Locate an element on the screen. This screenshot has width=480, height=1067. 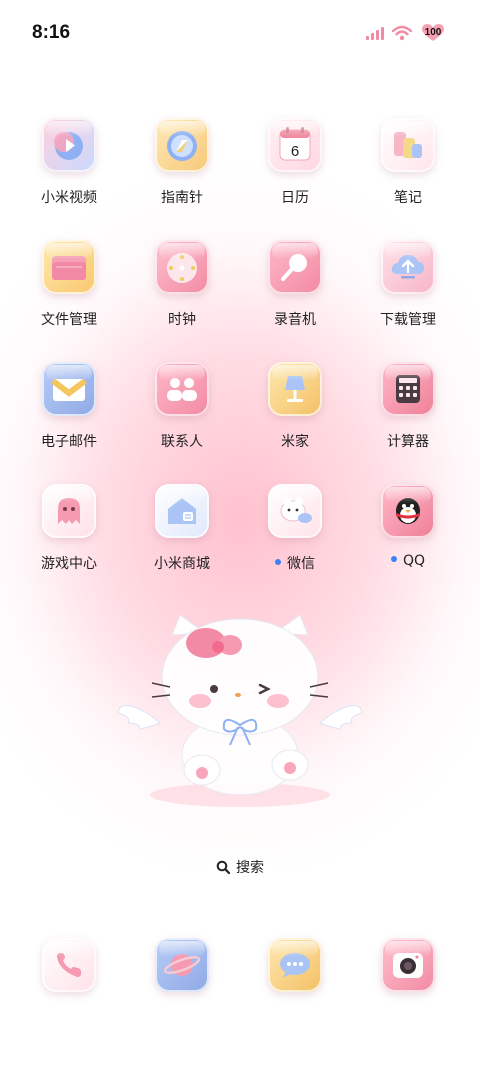
search-button: 搜索 is located at coordinates (240, 867).